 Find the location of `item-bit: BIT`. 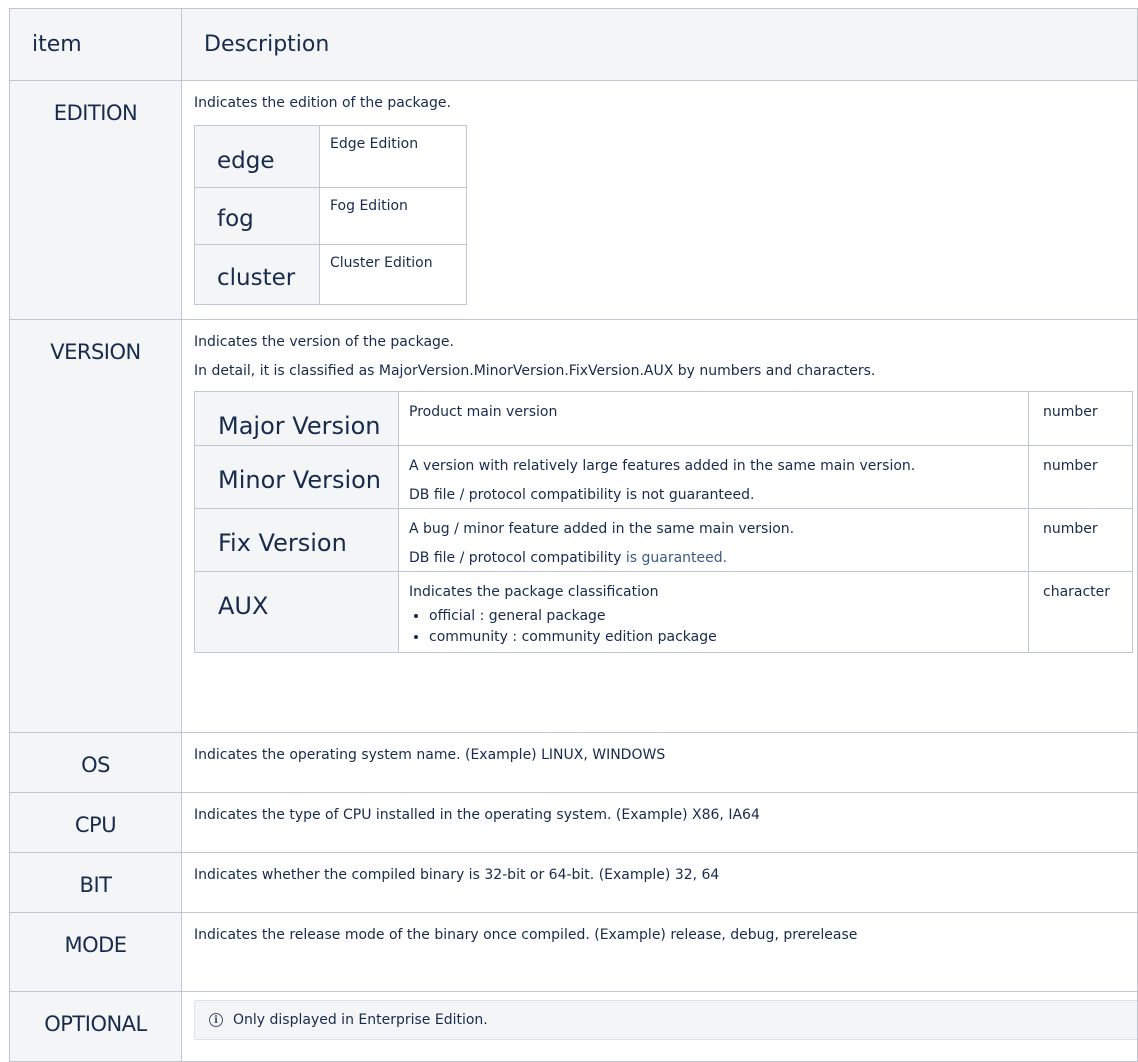

item-bit: BIT is located at coordinates (95, 882).